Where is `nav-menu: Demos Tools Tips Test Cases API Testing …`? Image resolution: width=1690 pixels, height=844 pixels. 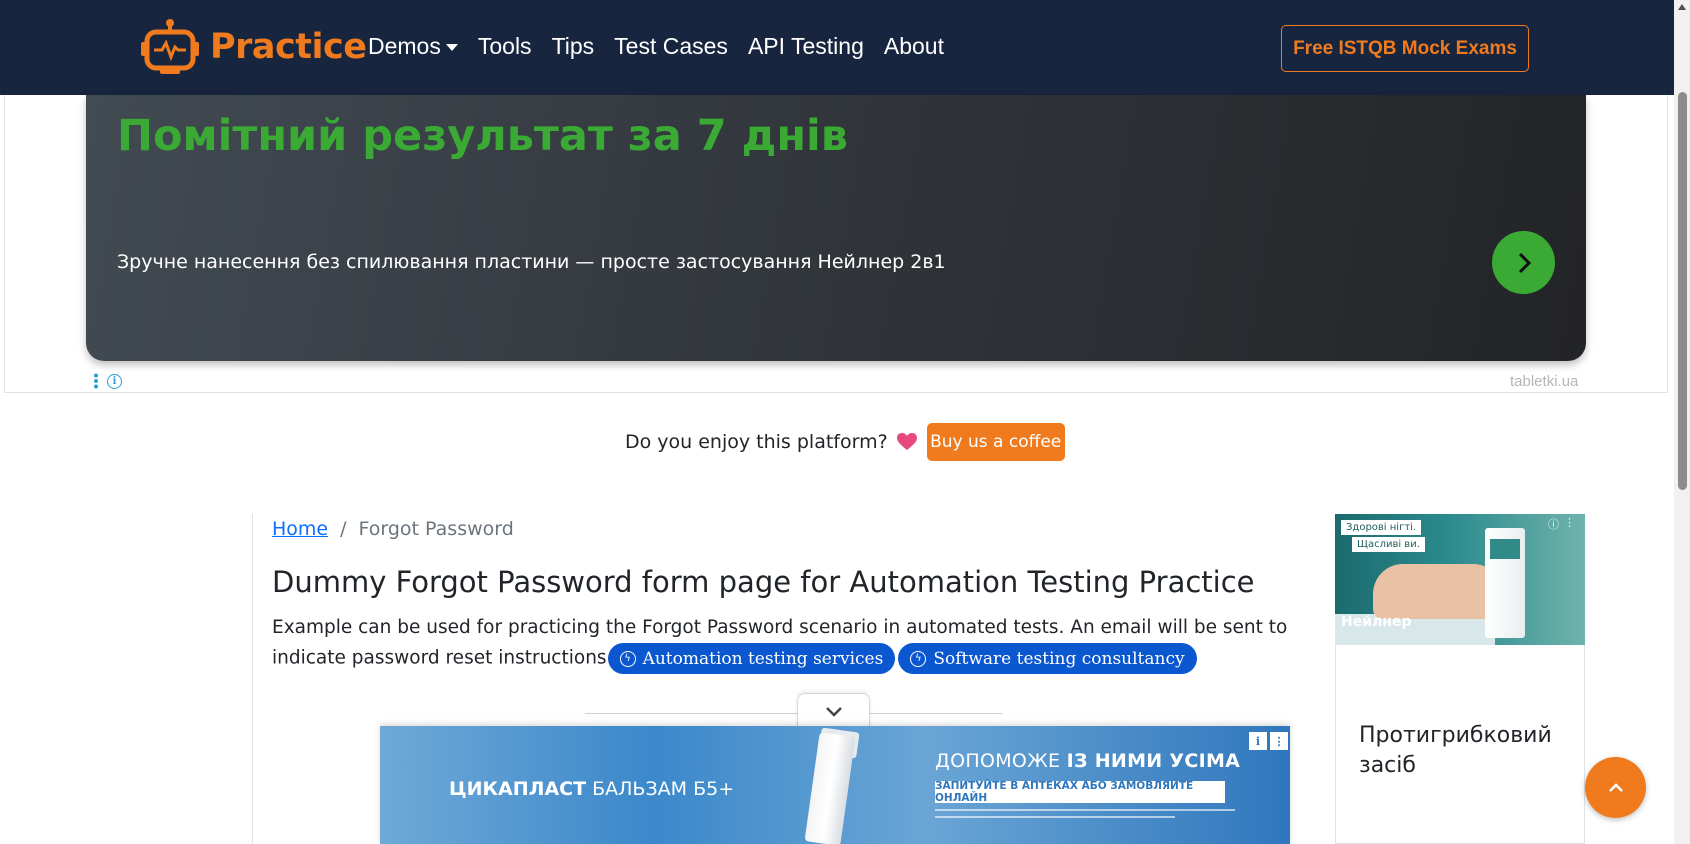 nav-menu: Demos Tools Tips Test Cases API Testing … is located at coordinates (656, 46).